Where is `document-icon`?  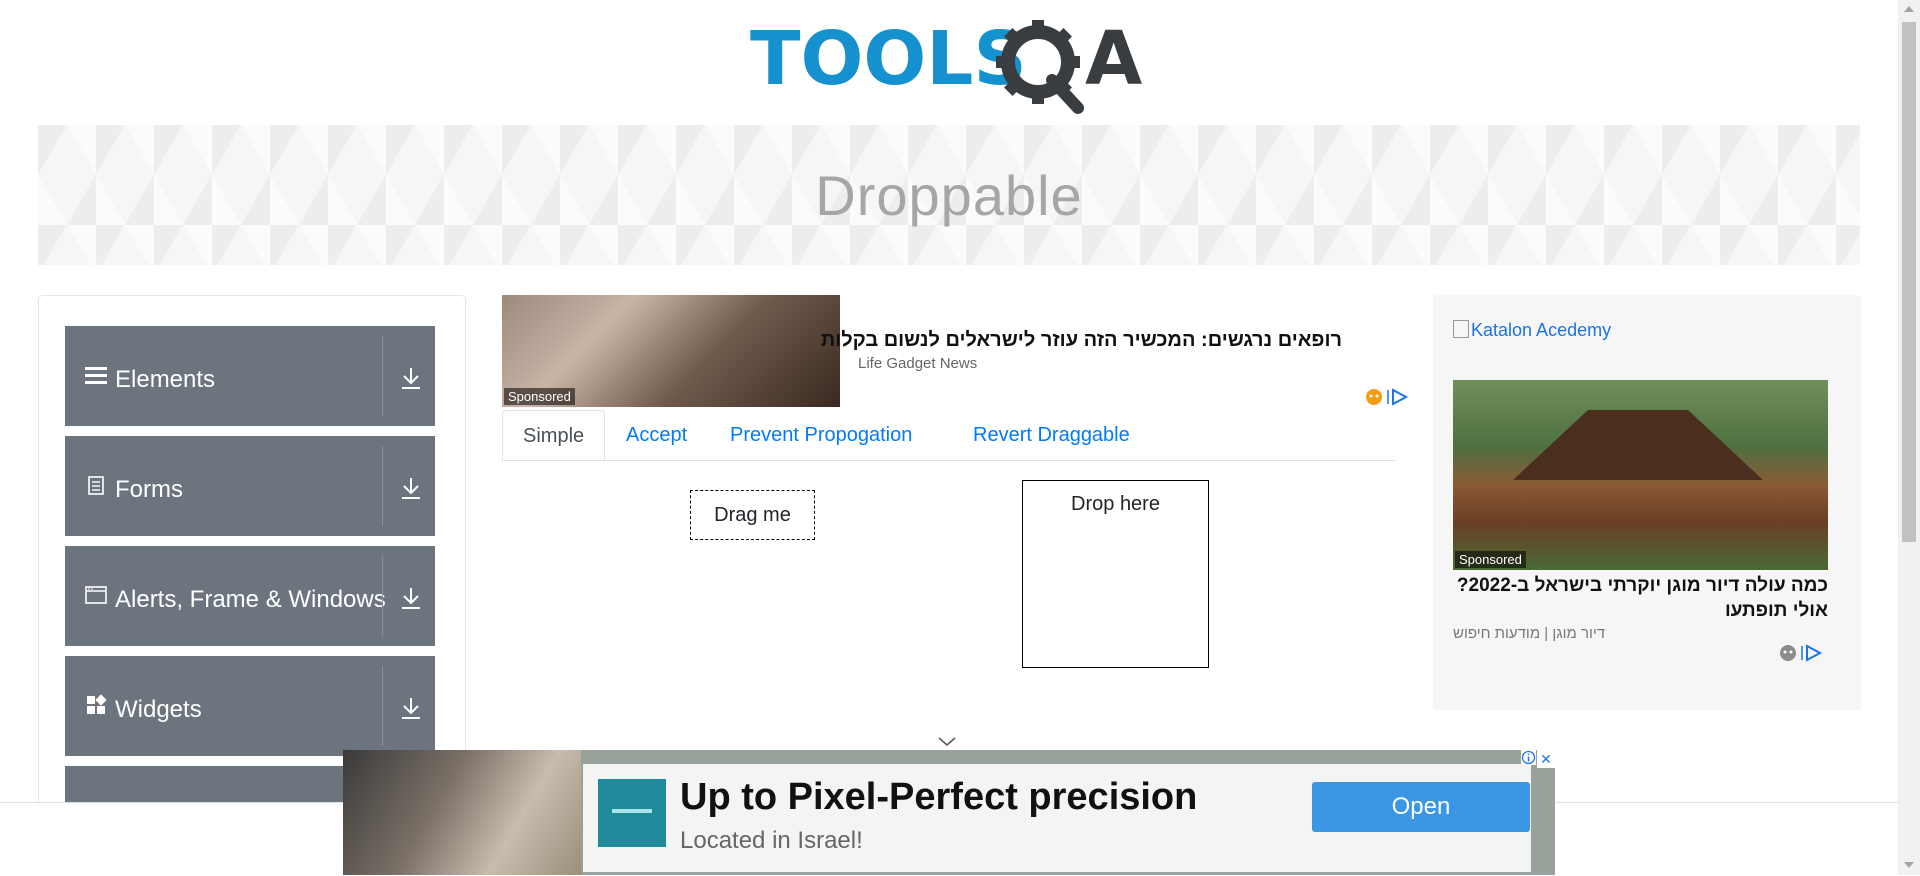
document-icon is located at coordinates (96, 485).